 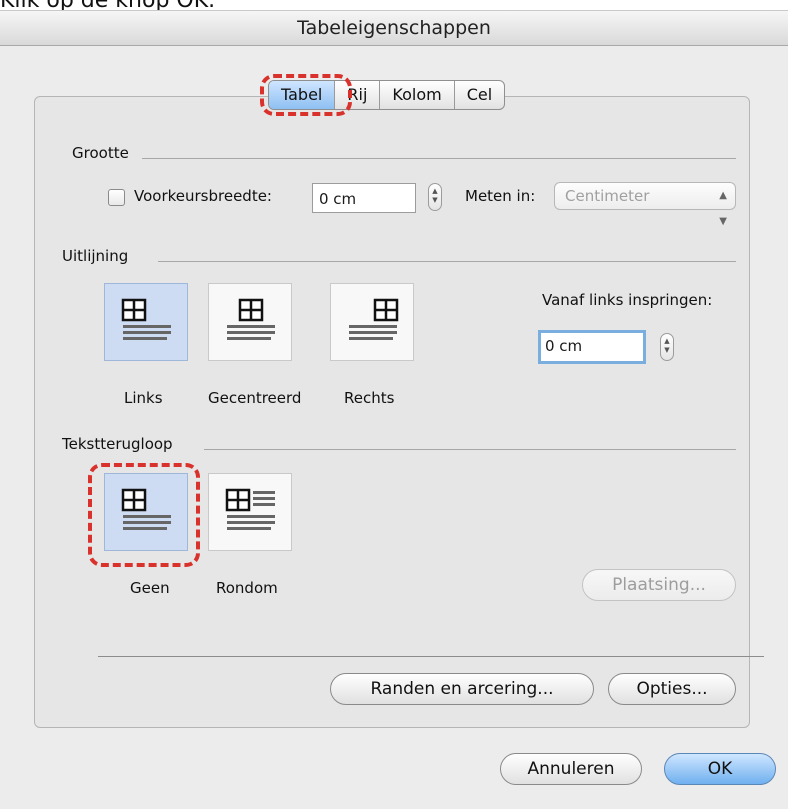 I want to click on voorkeursbreedte-stepper: ▲ ▼, so click(x=435, y=197).